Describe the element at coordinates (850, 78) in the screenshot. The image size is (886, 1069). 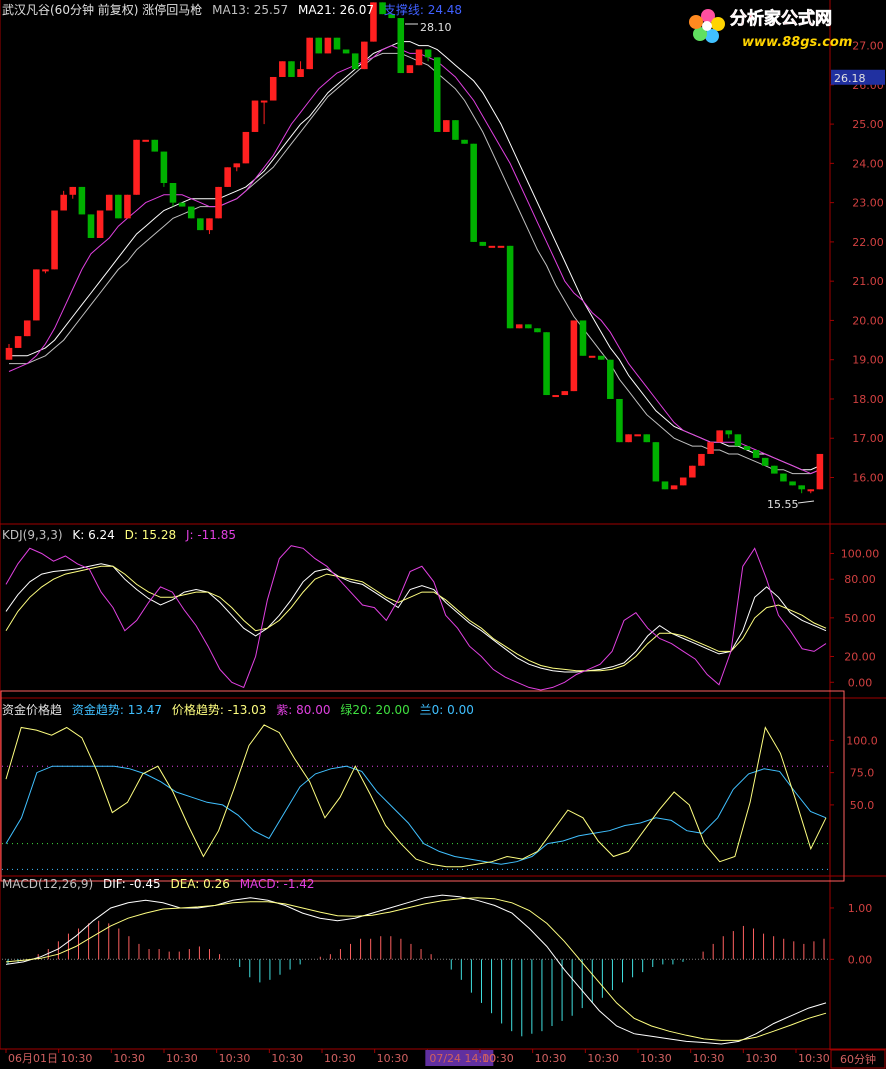
I see `last-price-label: 26.18` at that location.